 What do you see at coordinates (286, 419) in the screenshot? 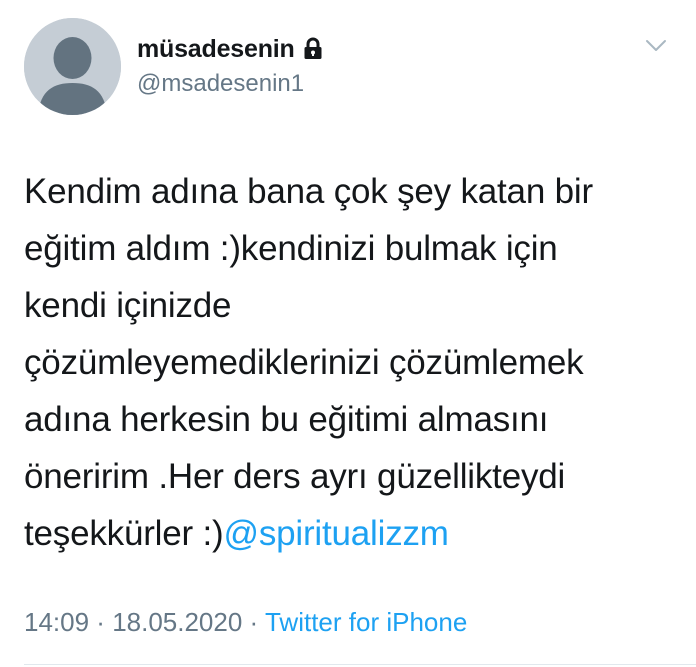
I see `tweet-text-line: adına herkesin bu eğitimi almasını` at bounding box center [286, 419].